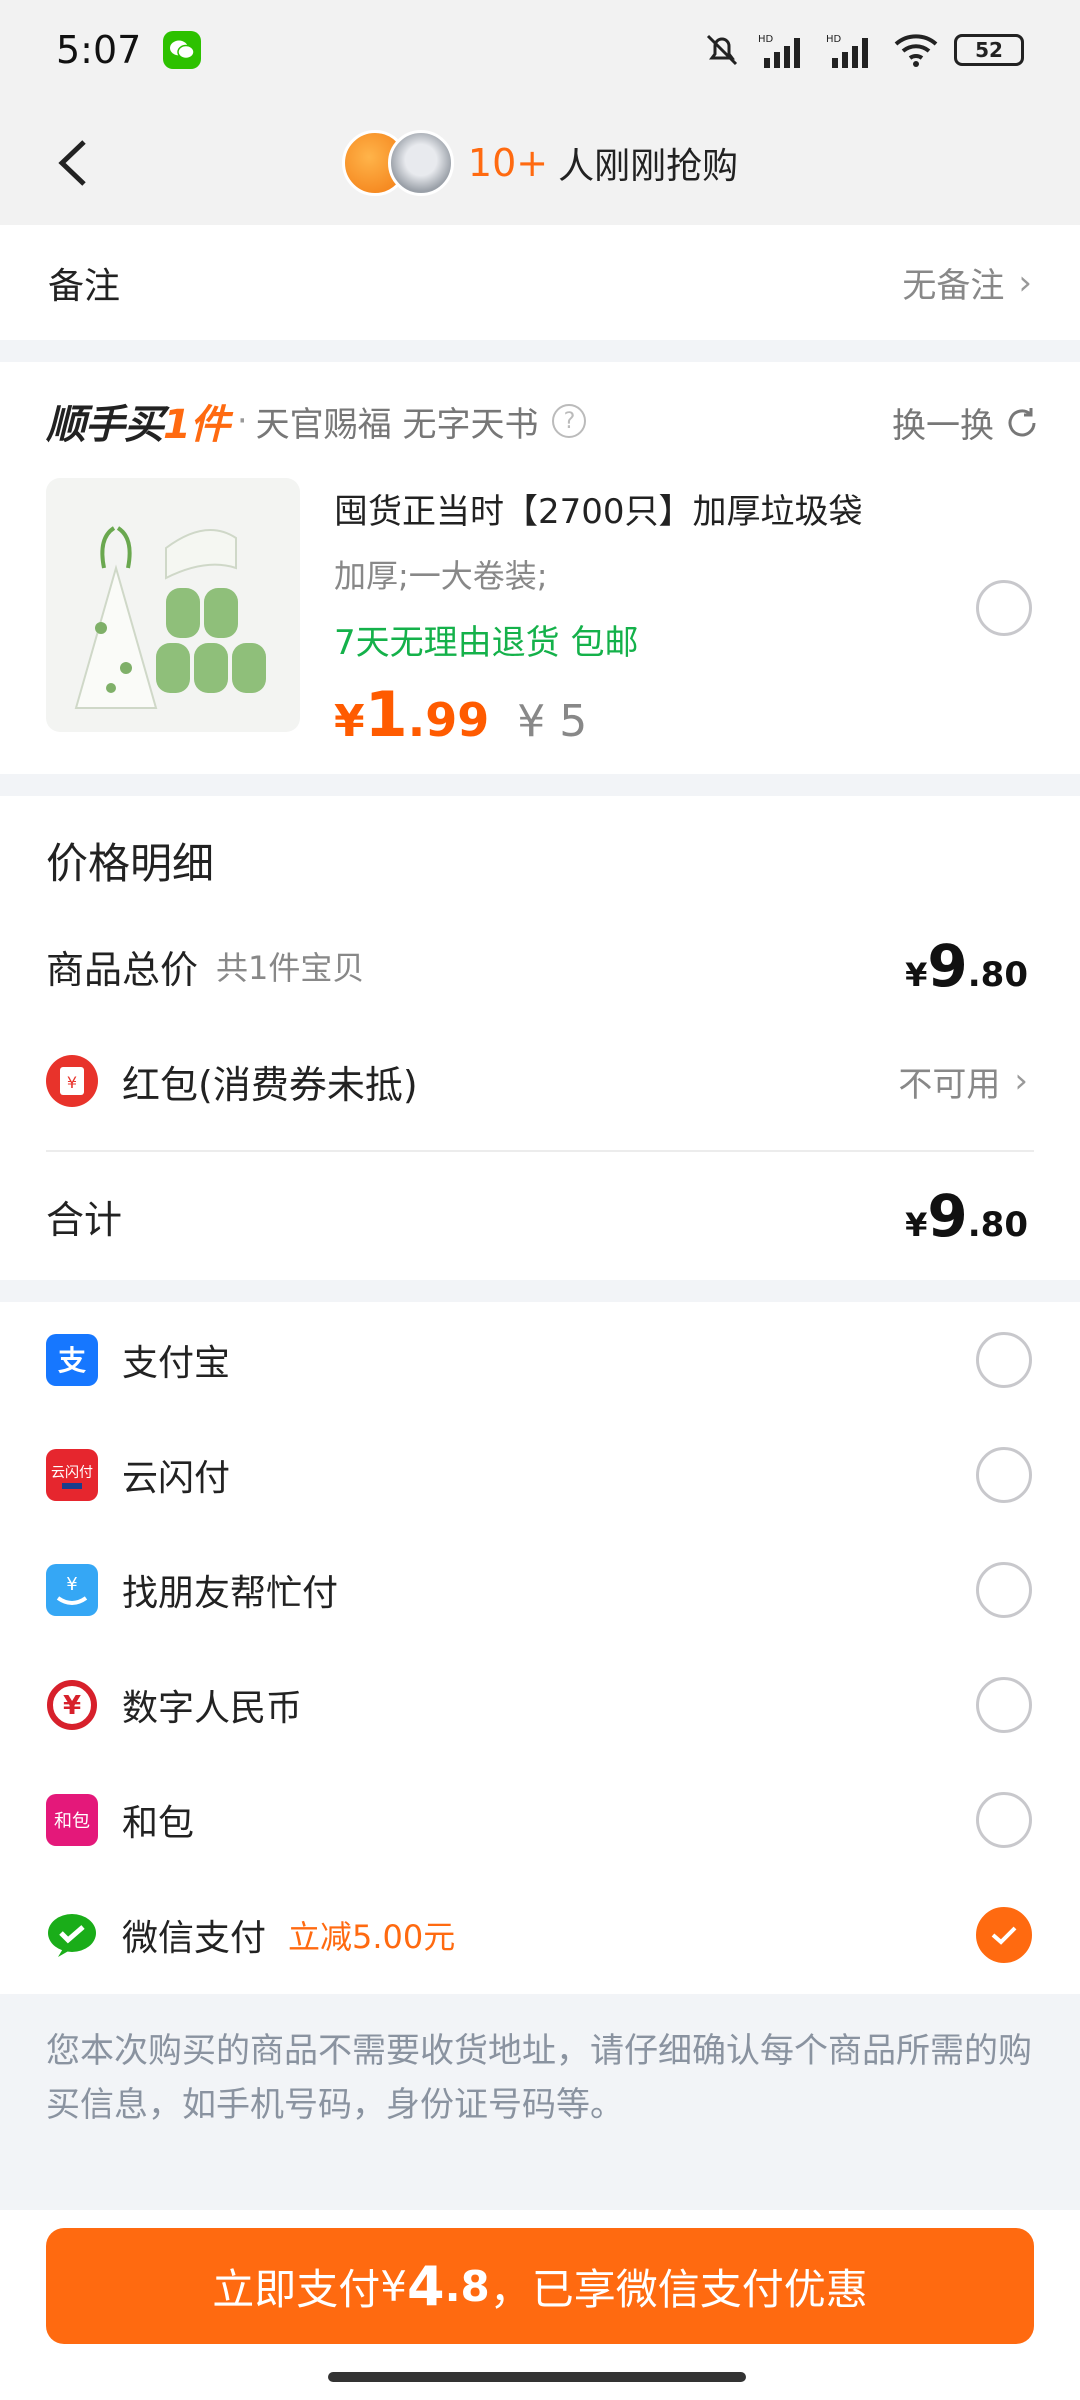 This screenshot has width=1080, height=2400. I want to click on payment-option-alipay: 支 支付宝, so click(539, 1359).